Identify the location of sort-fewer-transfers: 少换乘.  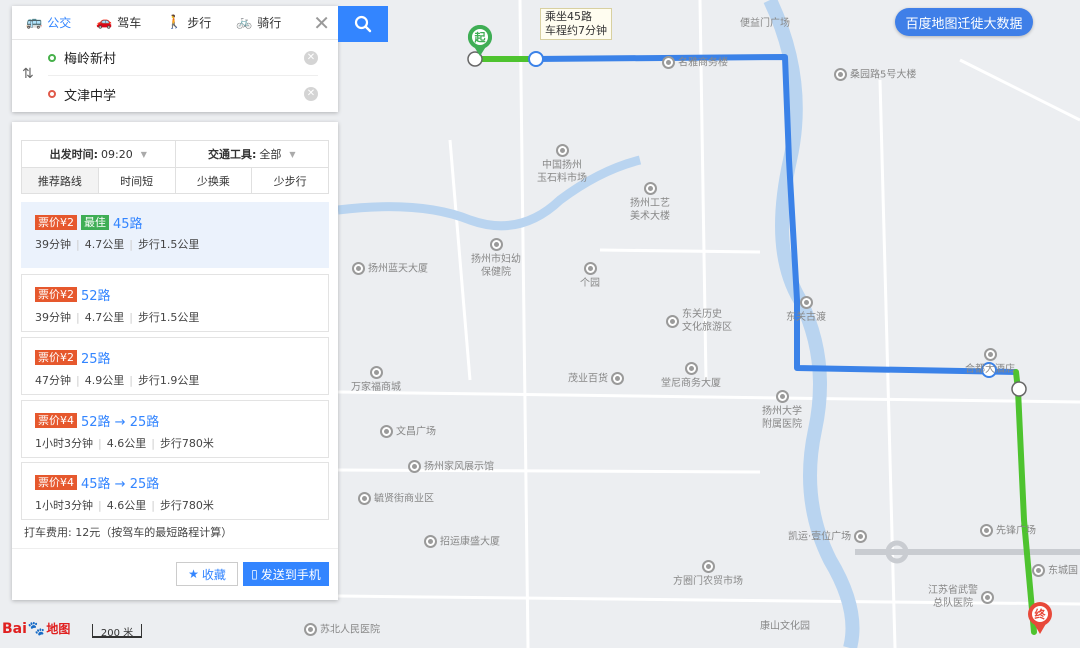
(213, 180).